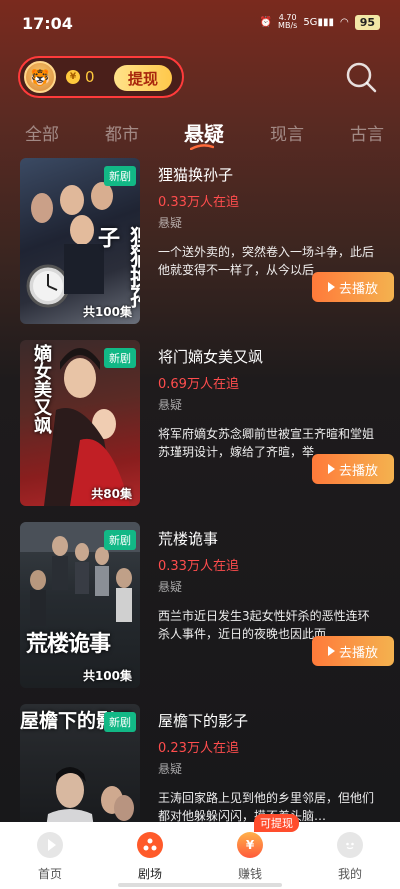 Image resolution: width=400 pixels, height=889 pixels. I want to click on tab-modern-romance: 现言, so click(287, 132).